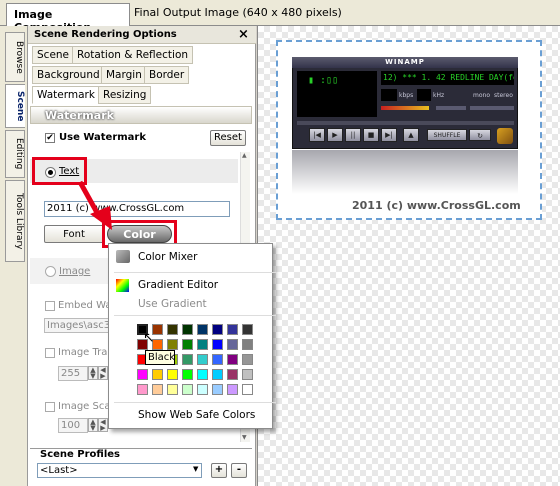 This screenshot has height=486, width=560. What do you see at coordinates (480, 135) in the screenshot?
I see `winamp-repeat-icon: ↻` at bounding box center [480, 135].